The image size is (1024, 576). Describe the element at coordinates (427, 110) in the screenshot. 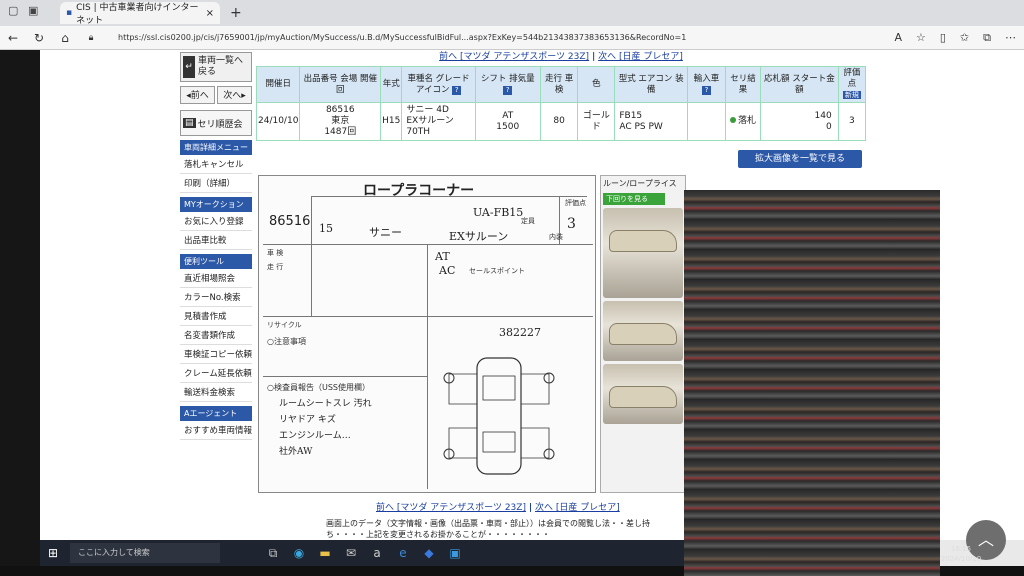

I see `cell-model-name: サニー 4D` at that location.